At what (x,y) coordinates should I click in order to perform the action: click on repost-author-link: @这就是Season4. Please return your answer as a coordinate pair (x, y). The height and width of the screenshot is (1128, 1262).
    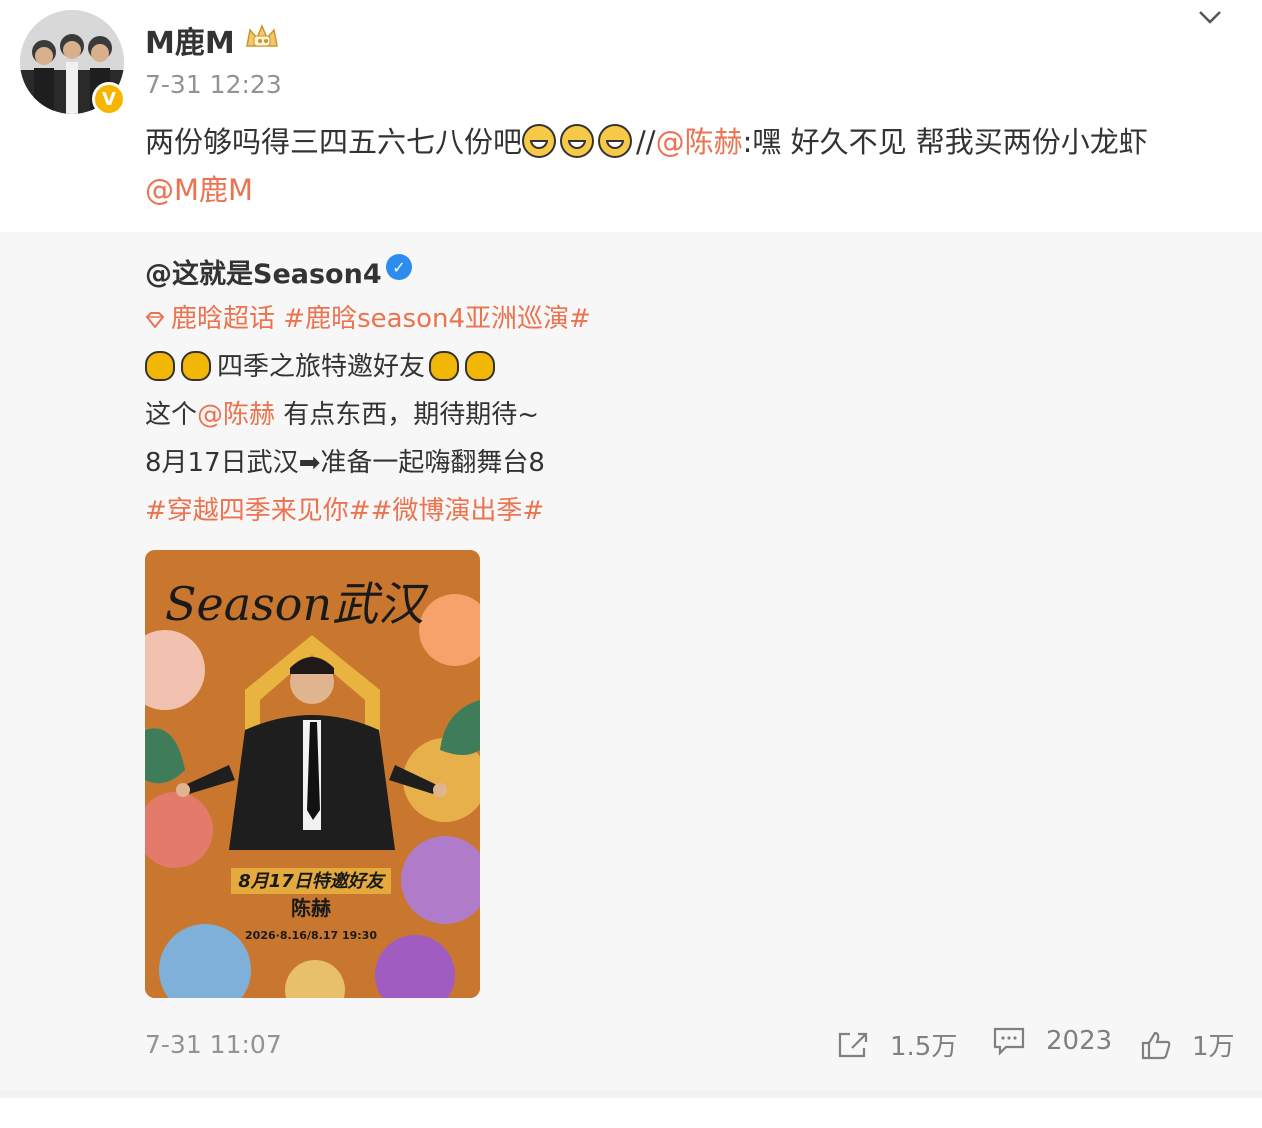
    Looking at the image, I should click on (263, 271).